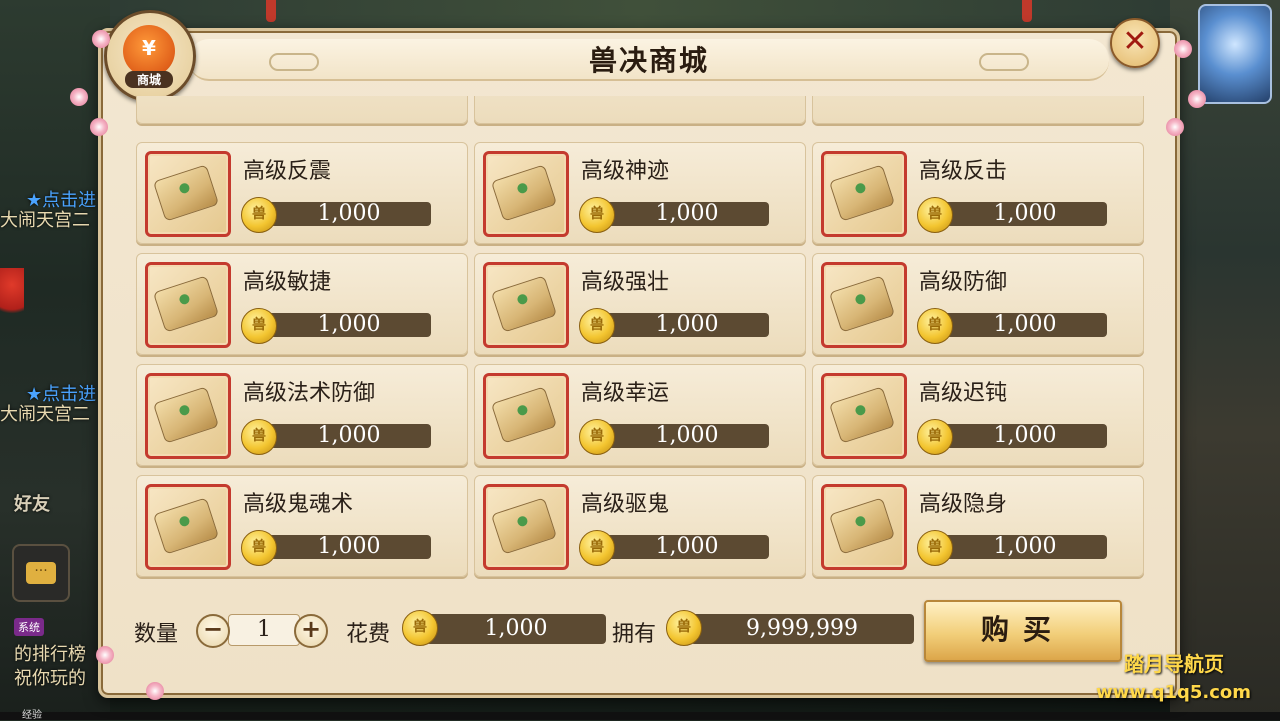  I want to click on minus-icon: −, so click(213, 629).